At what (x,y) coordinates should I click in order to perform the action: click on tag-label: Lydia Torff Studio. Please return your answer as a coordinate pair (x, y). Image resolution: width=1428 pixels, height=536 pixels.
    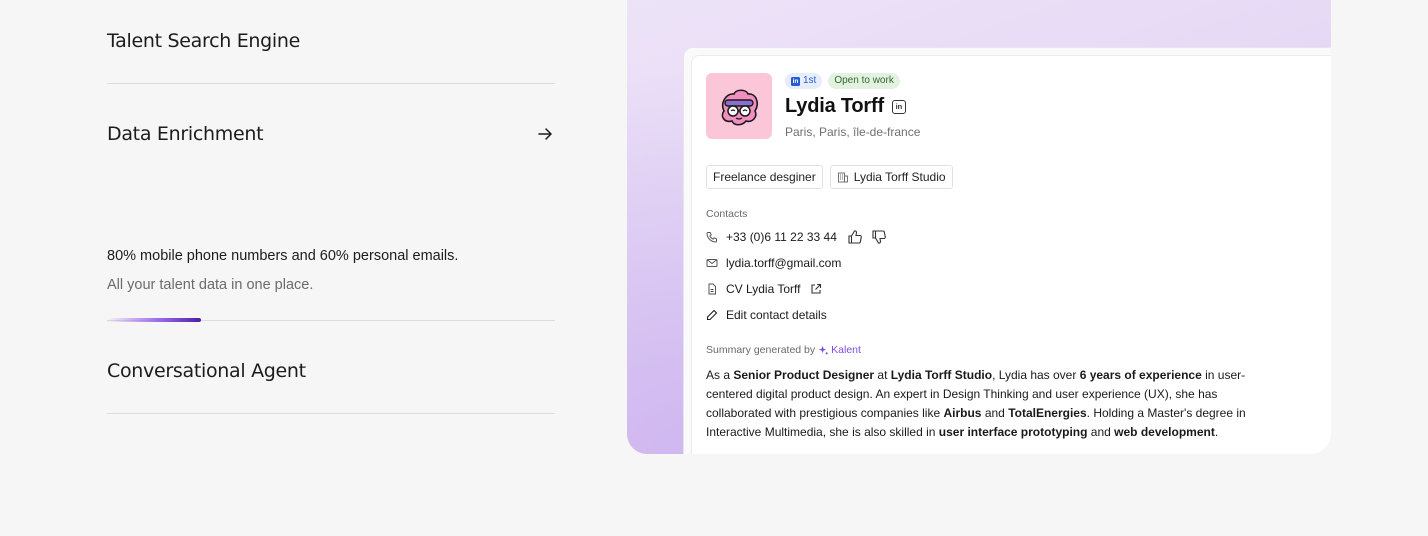
    Looking at the image, I should click on (899, 177).